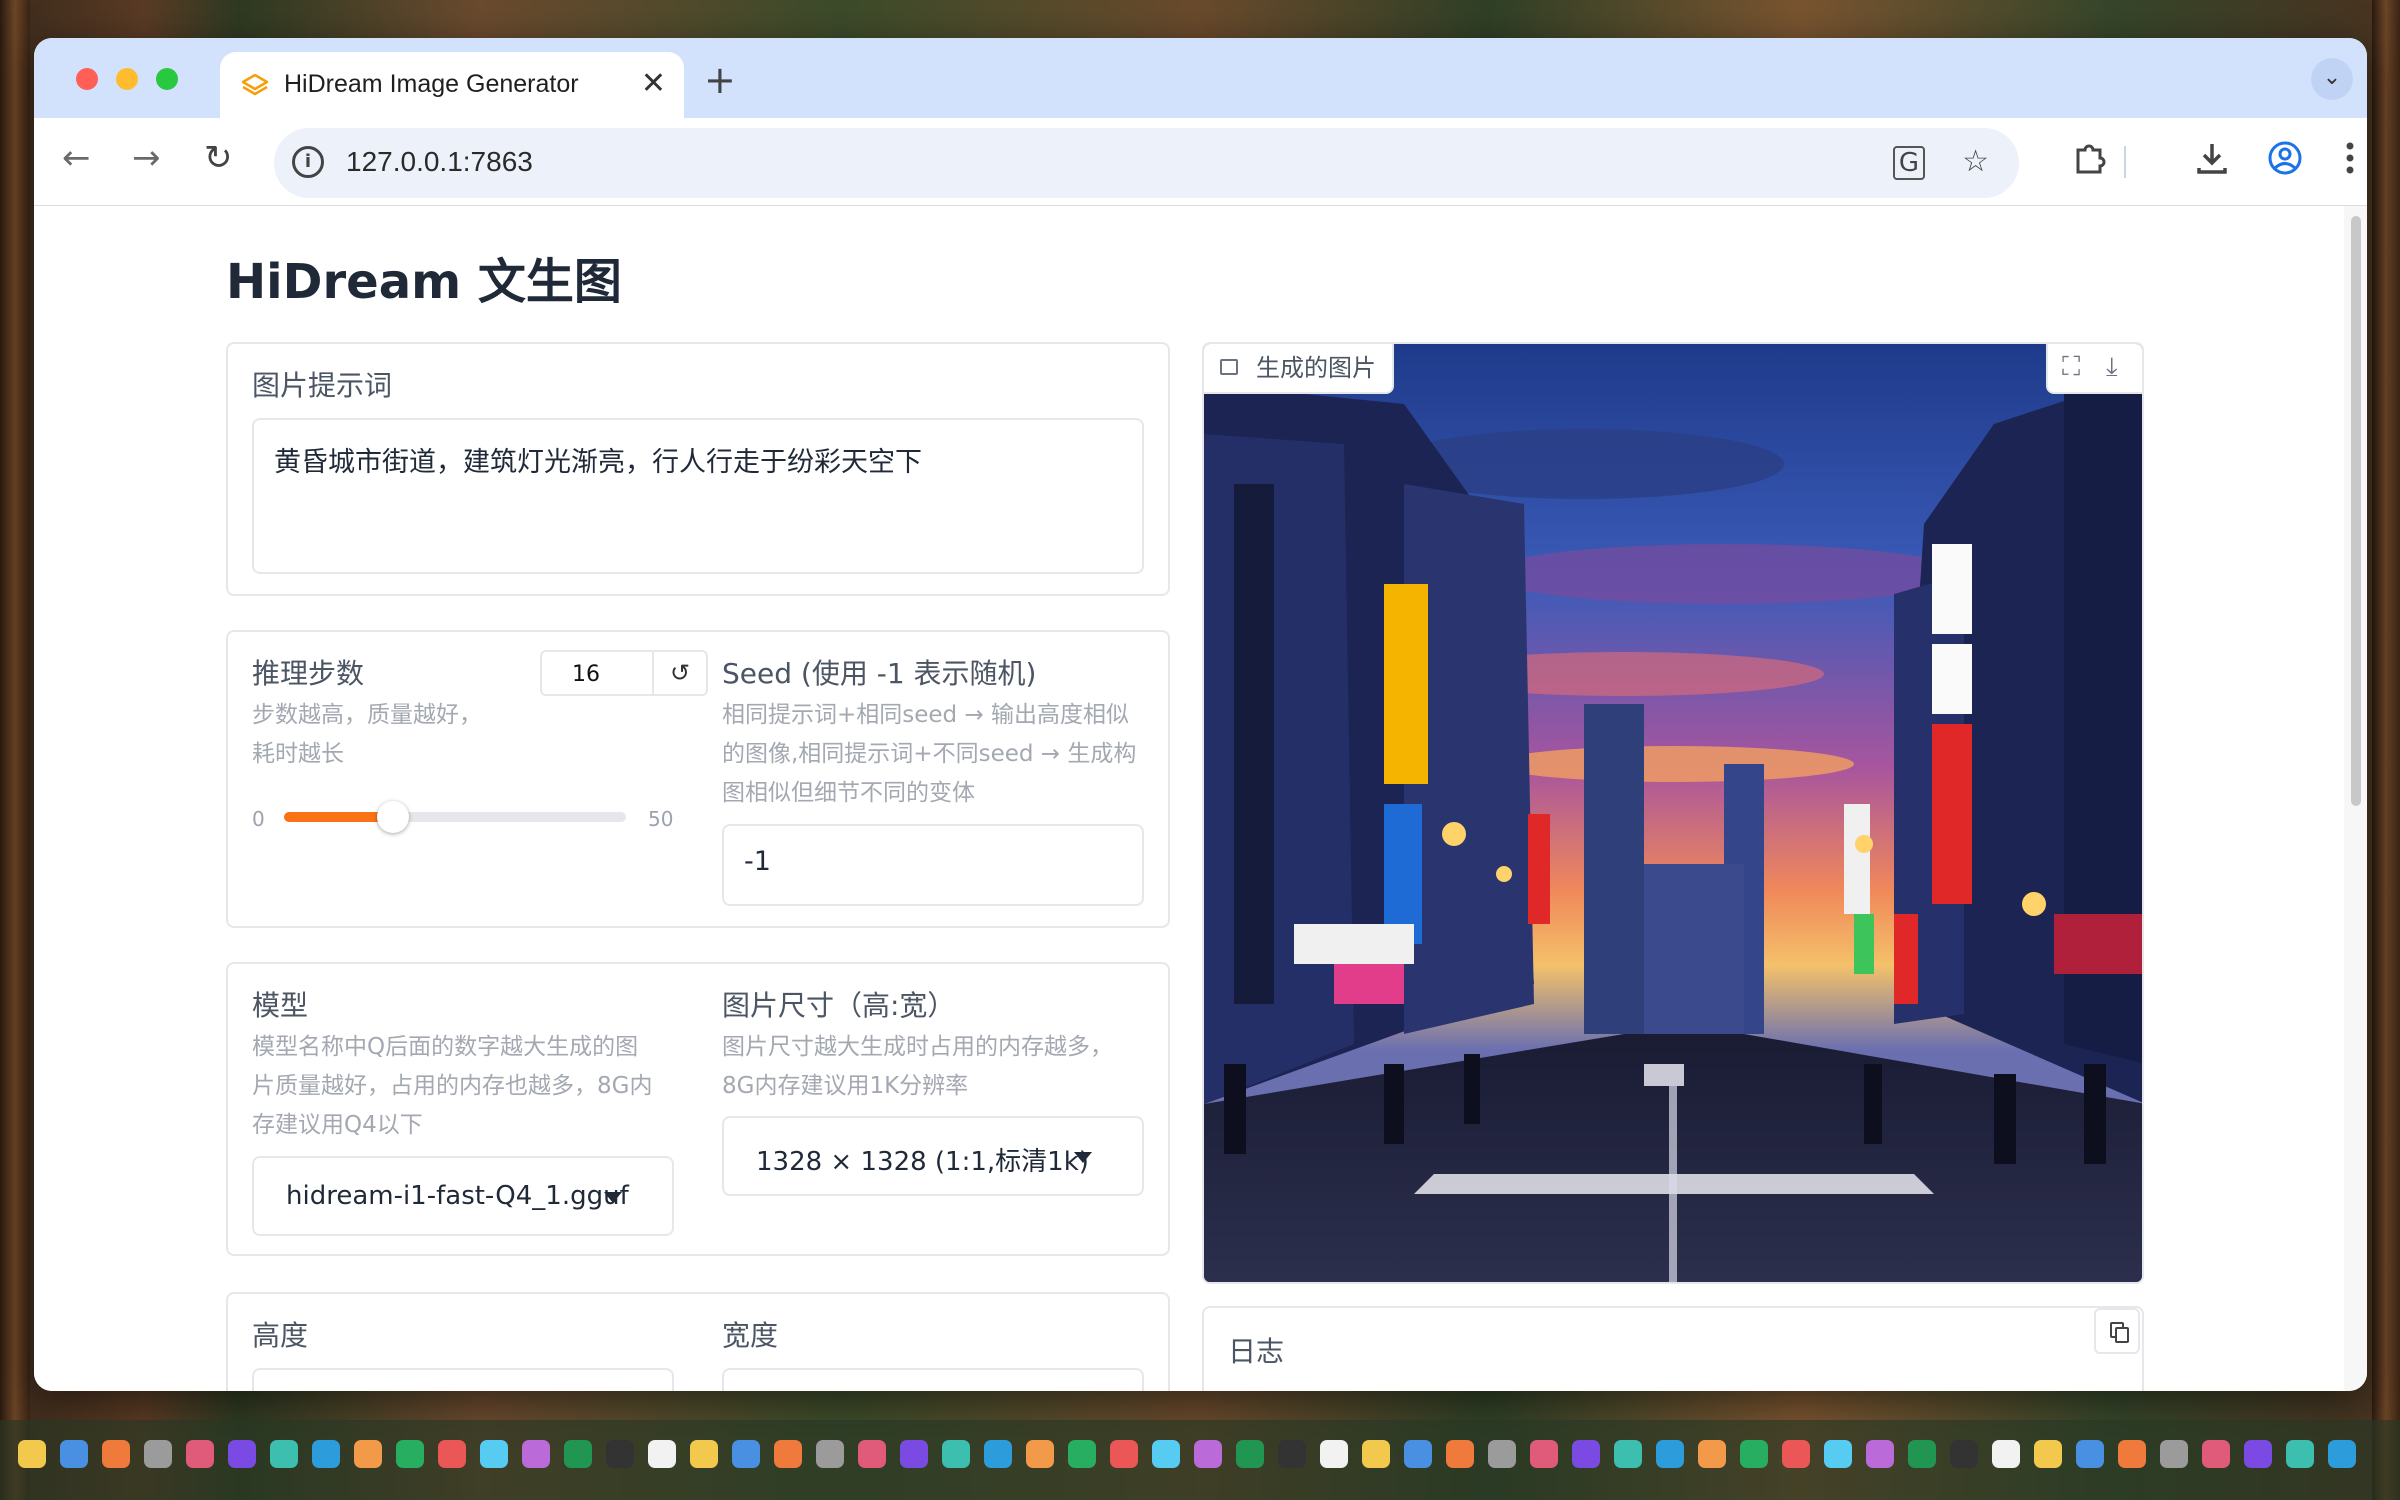  What do you see at coordinates (76, 158) in the screenshot?
I see `back-arrow-icon: ←` at bounding box center [76, 158].